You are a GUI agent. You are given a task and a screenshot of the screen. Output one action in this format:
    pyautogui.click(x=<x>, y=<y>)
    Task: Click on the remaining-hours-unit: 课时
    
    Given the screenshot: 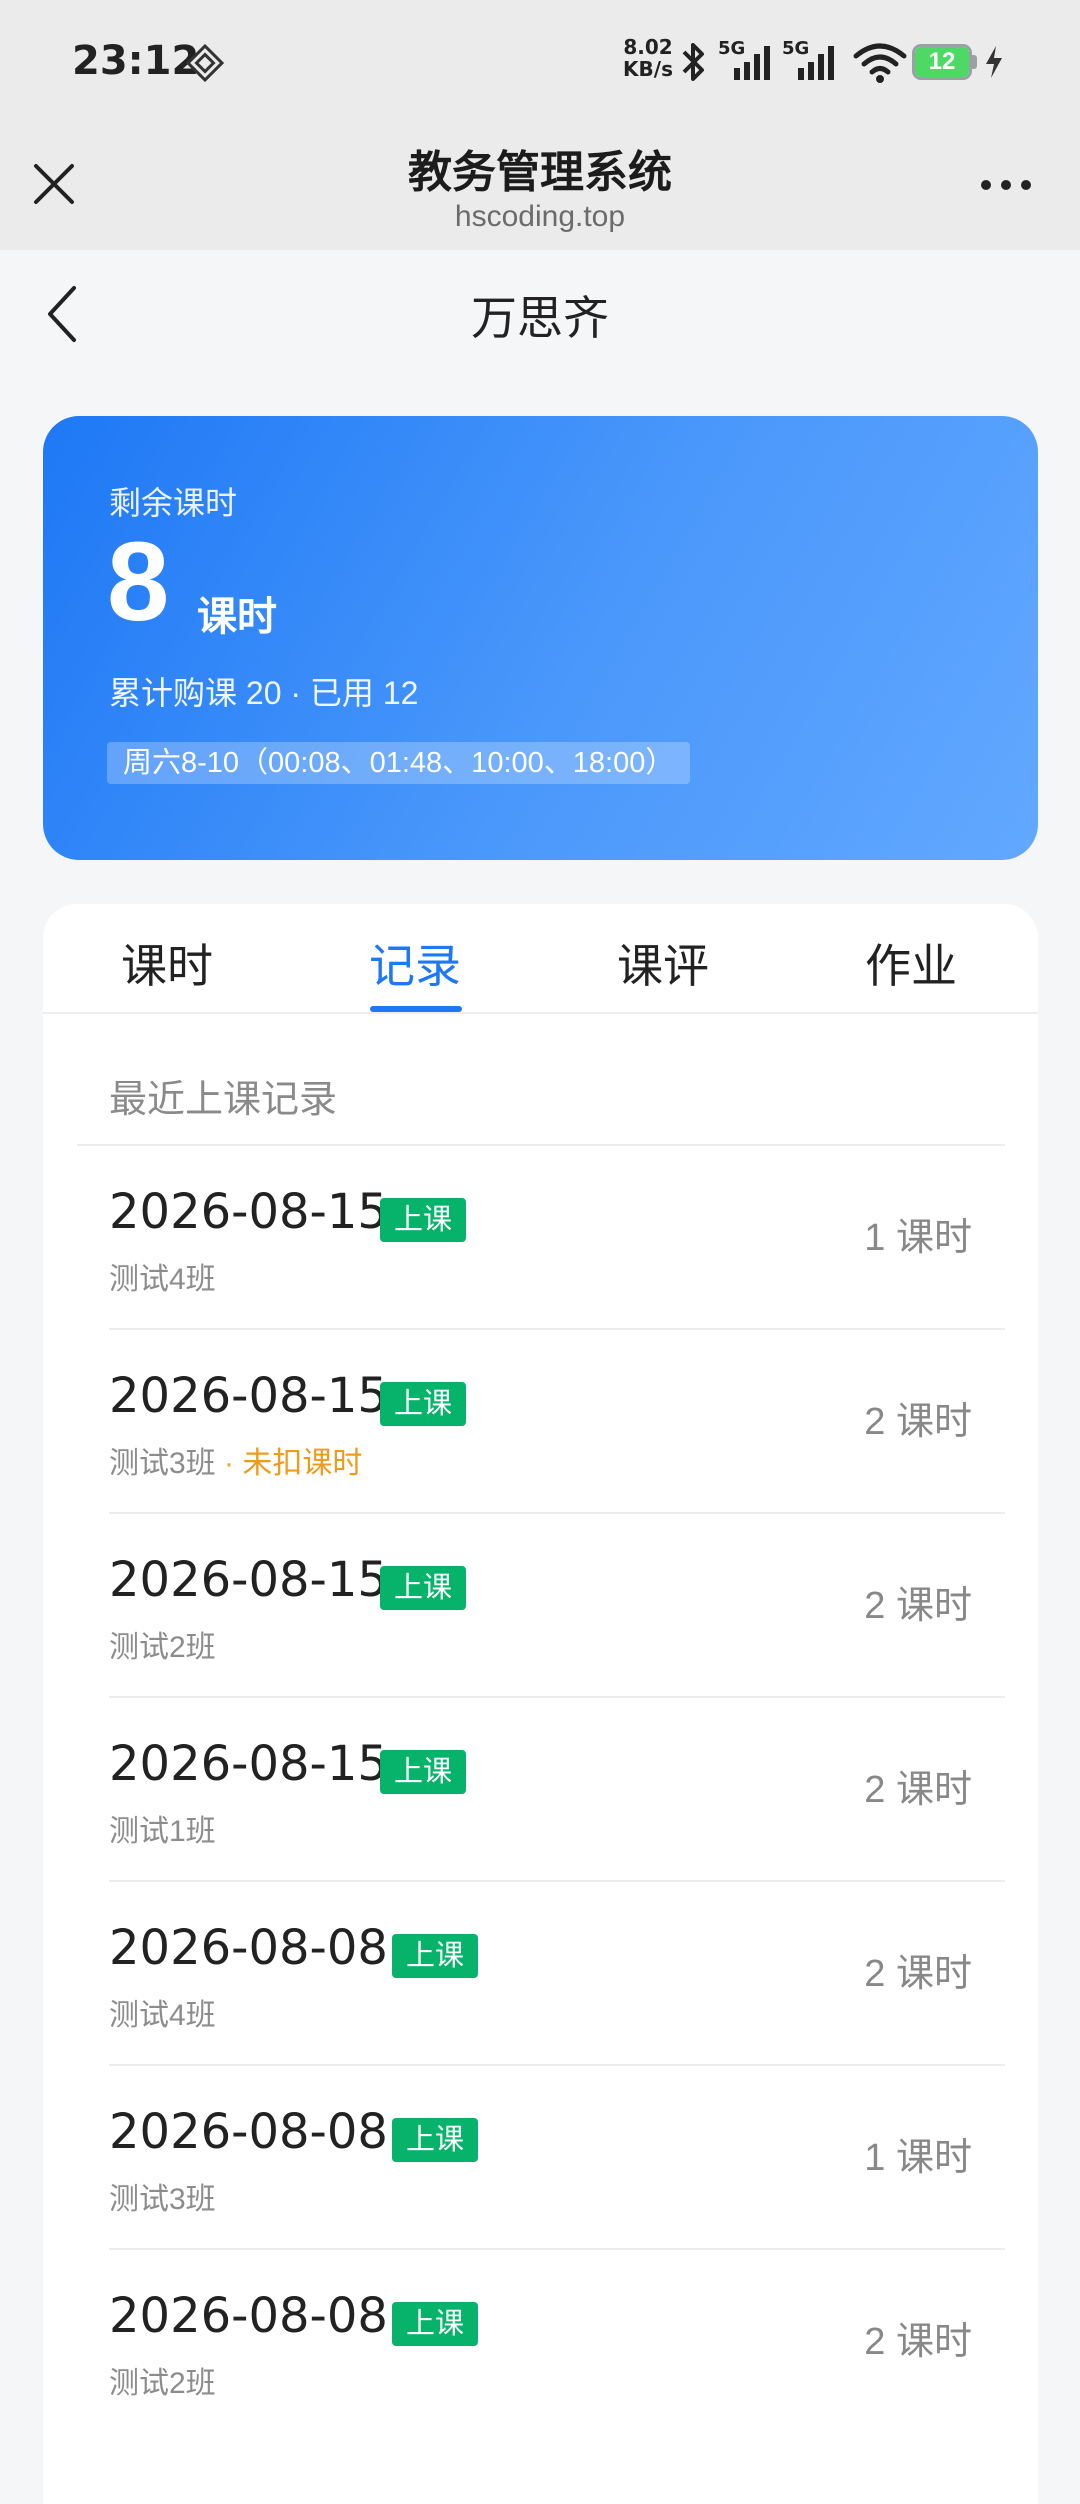 What is the action you would take?
    pyautogui.click(x=237, y=617)
    